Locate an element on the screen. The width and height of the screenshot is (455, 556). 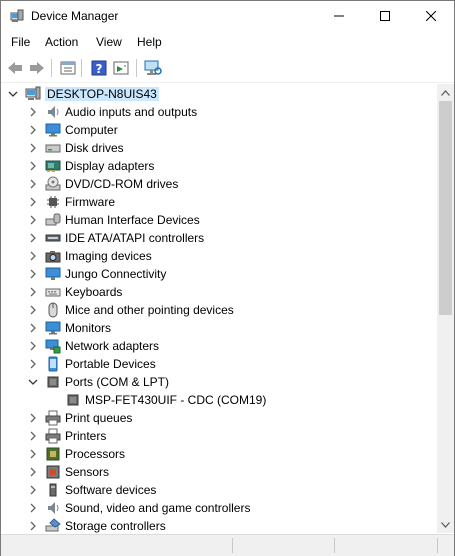
portable-device-icon is located at coordinates (53, 364).